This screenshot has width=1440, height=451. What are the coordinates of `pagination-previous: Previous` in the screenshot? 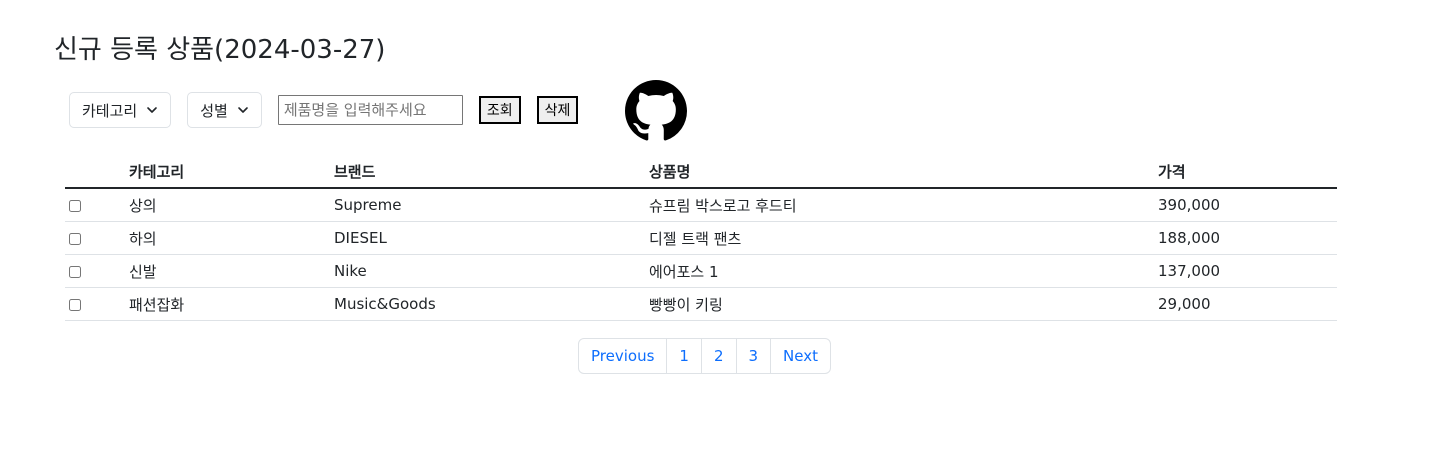 It's located at (623, 356).